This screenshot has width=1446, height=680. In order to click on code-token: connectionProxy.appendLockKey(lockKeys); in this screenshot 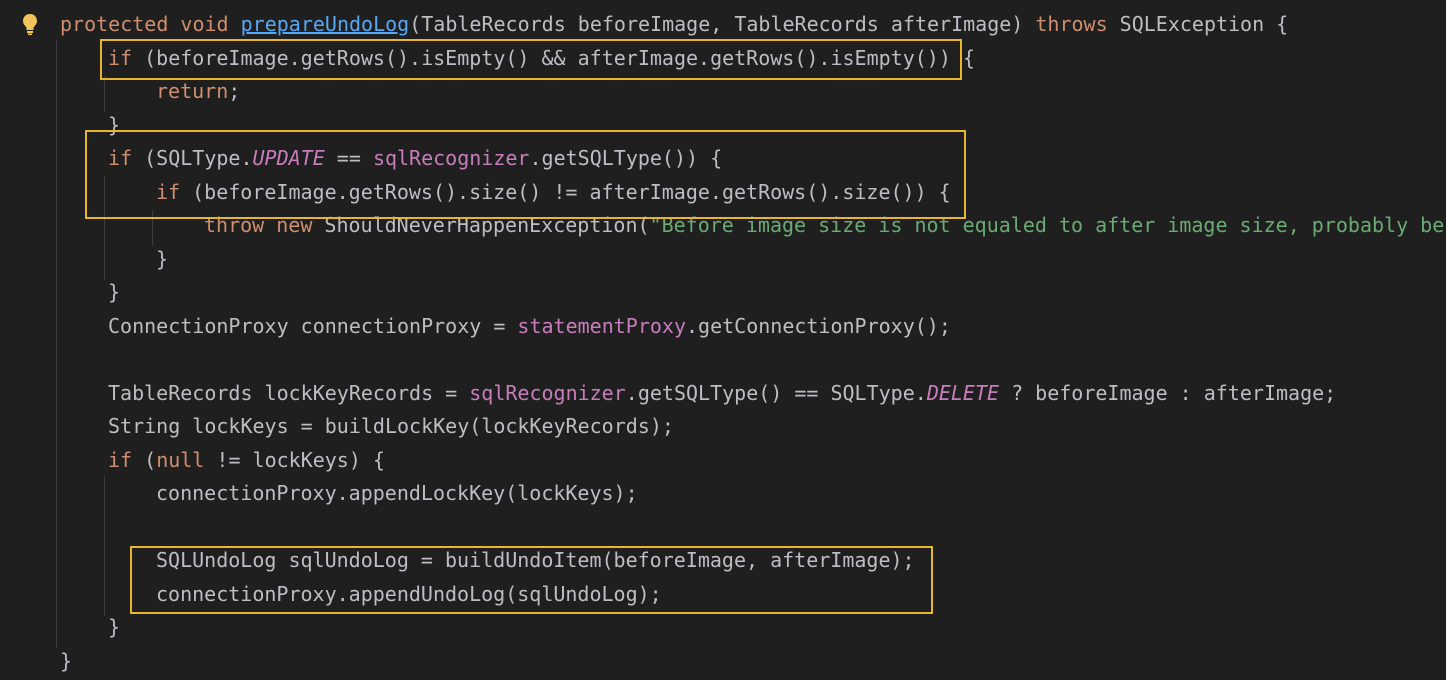, I will do `click(397, 493)`.